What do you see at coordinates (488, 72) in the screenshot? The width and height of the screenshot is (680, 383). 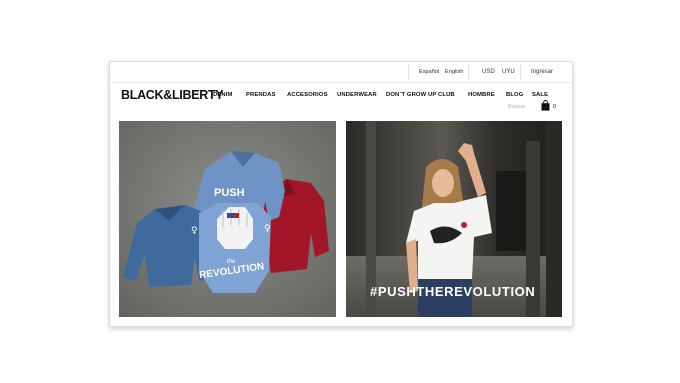 I see `currency-usd-link: USD` at bounding box center [488, 72].